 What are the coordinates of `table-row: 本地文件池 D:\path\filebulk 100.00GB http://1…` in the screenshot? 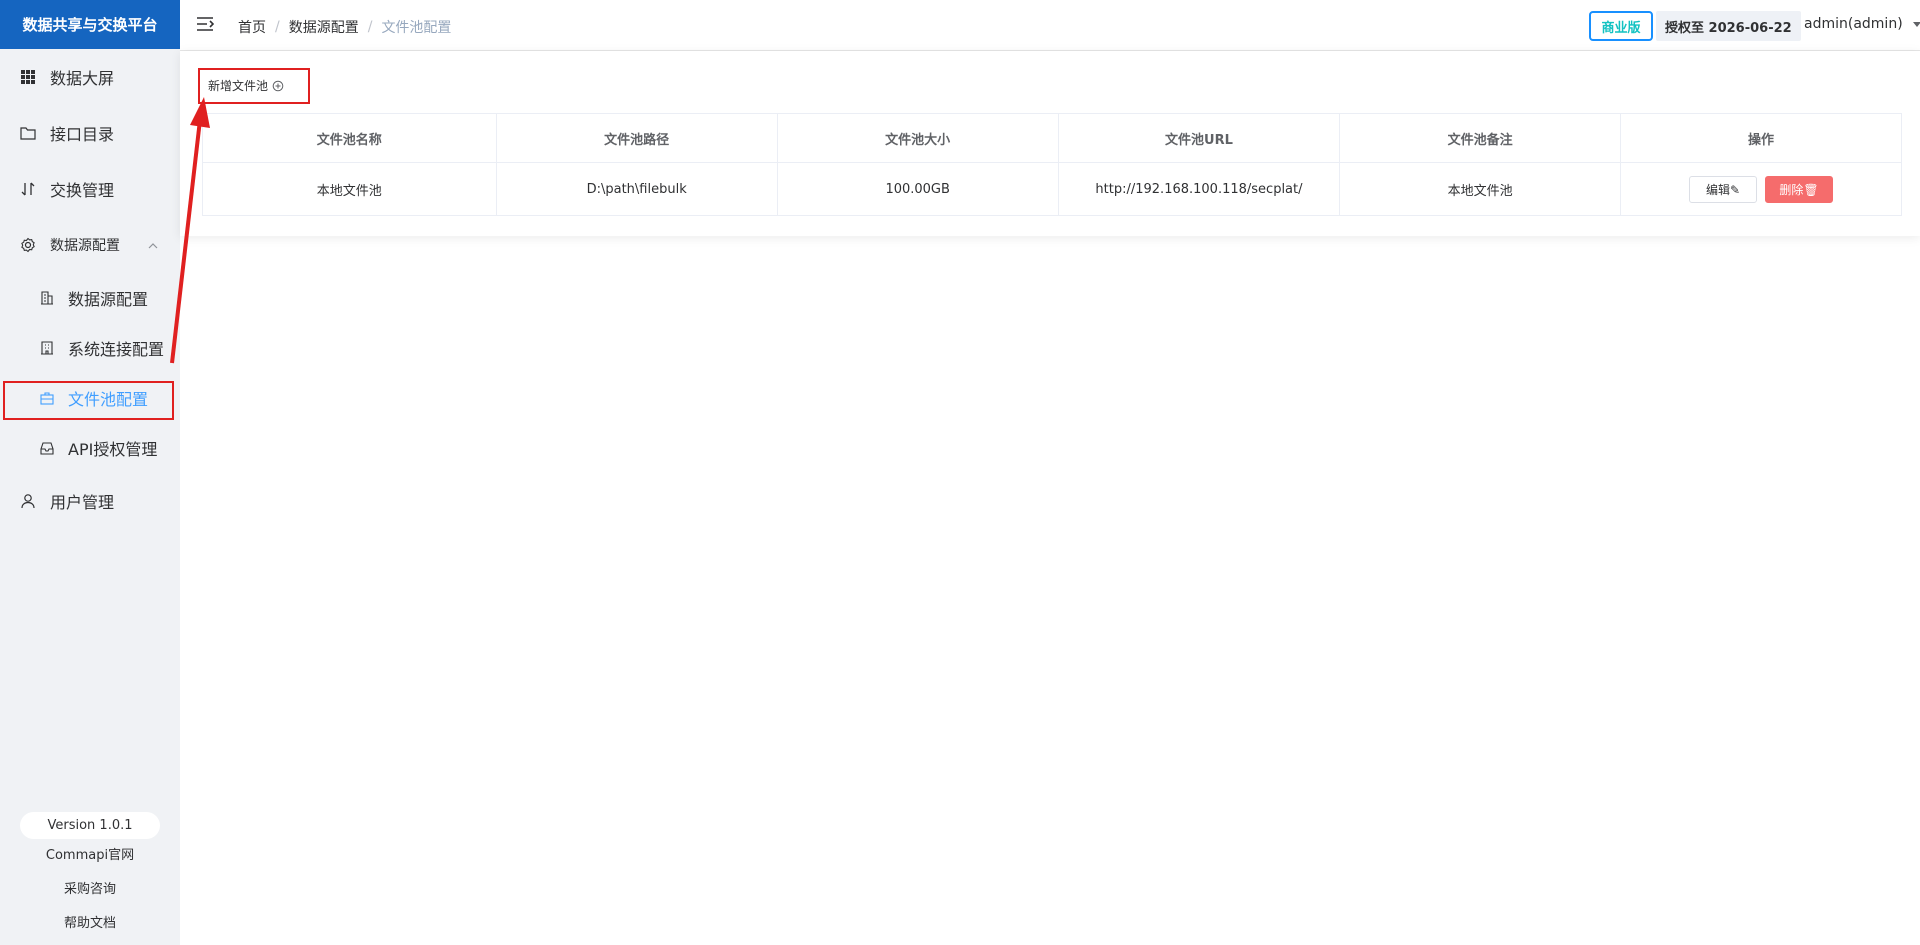 It's located at (1052, 189).